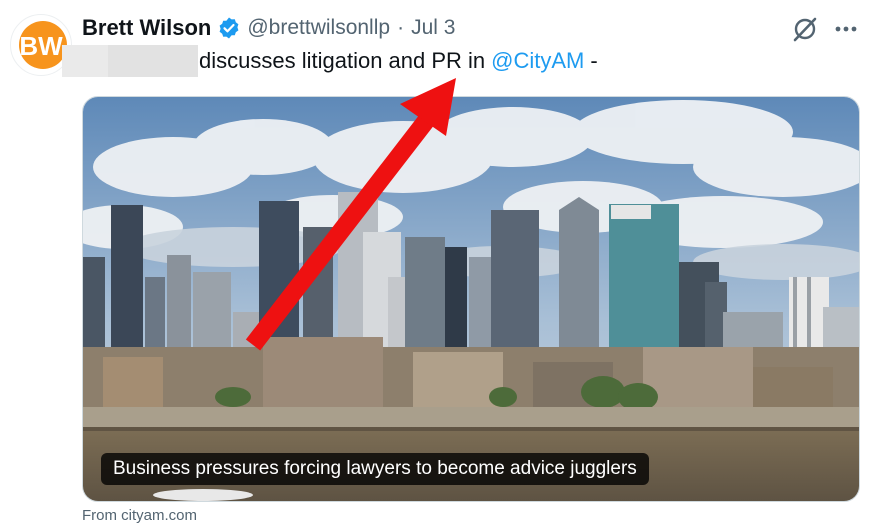 The height and width of the screenshot is (524, 888). What do you see at coordinates (537, 61) in the screenshot?
I see `mention-link: @CityAM` at bounding box center [537, 61].